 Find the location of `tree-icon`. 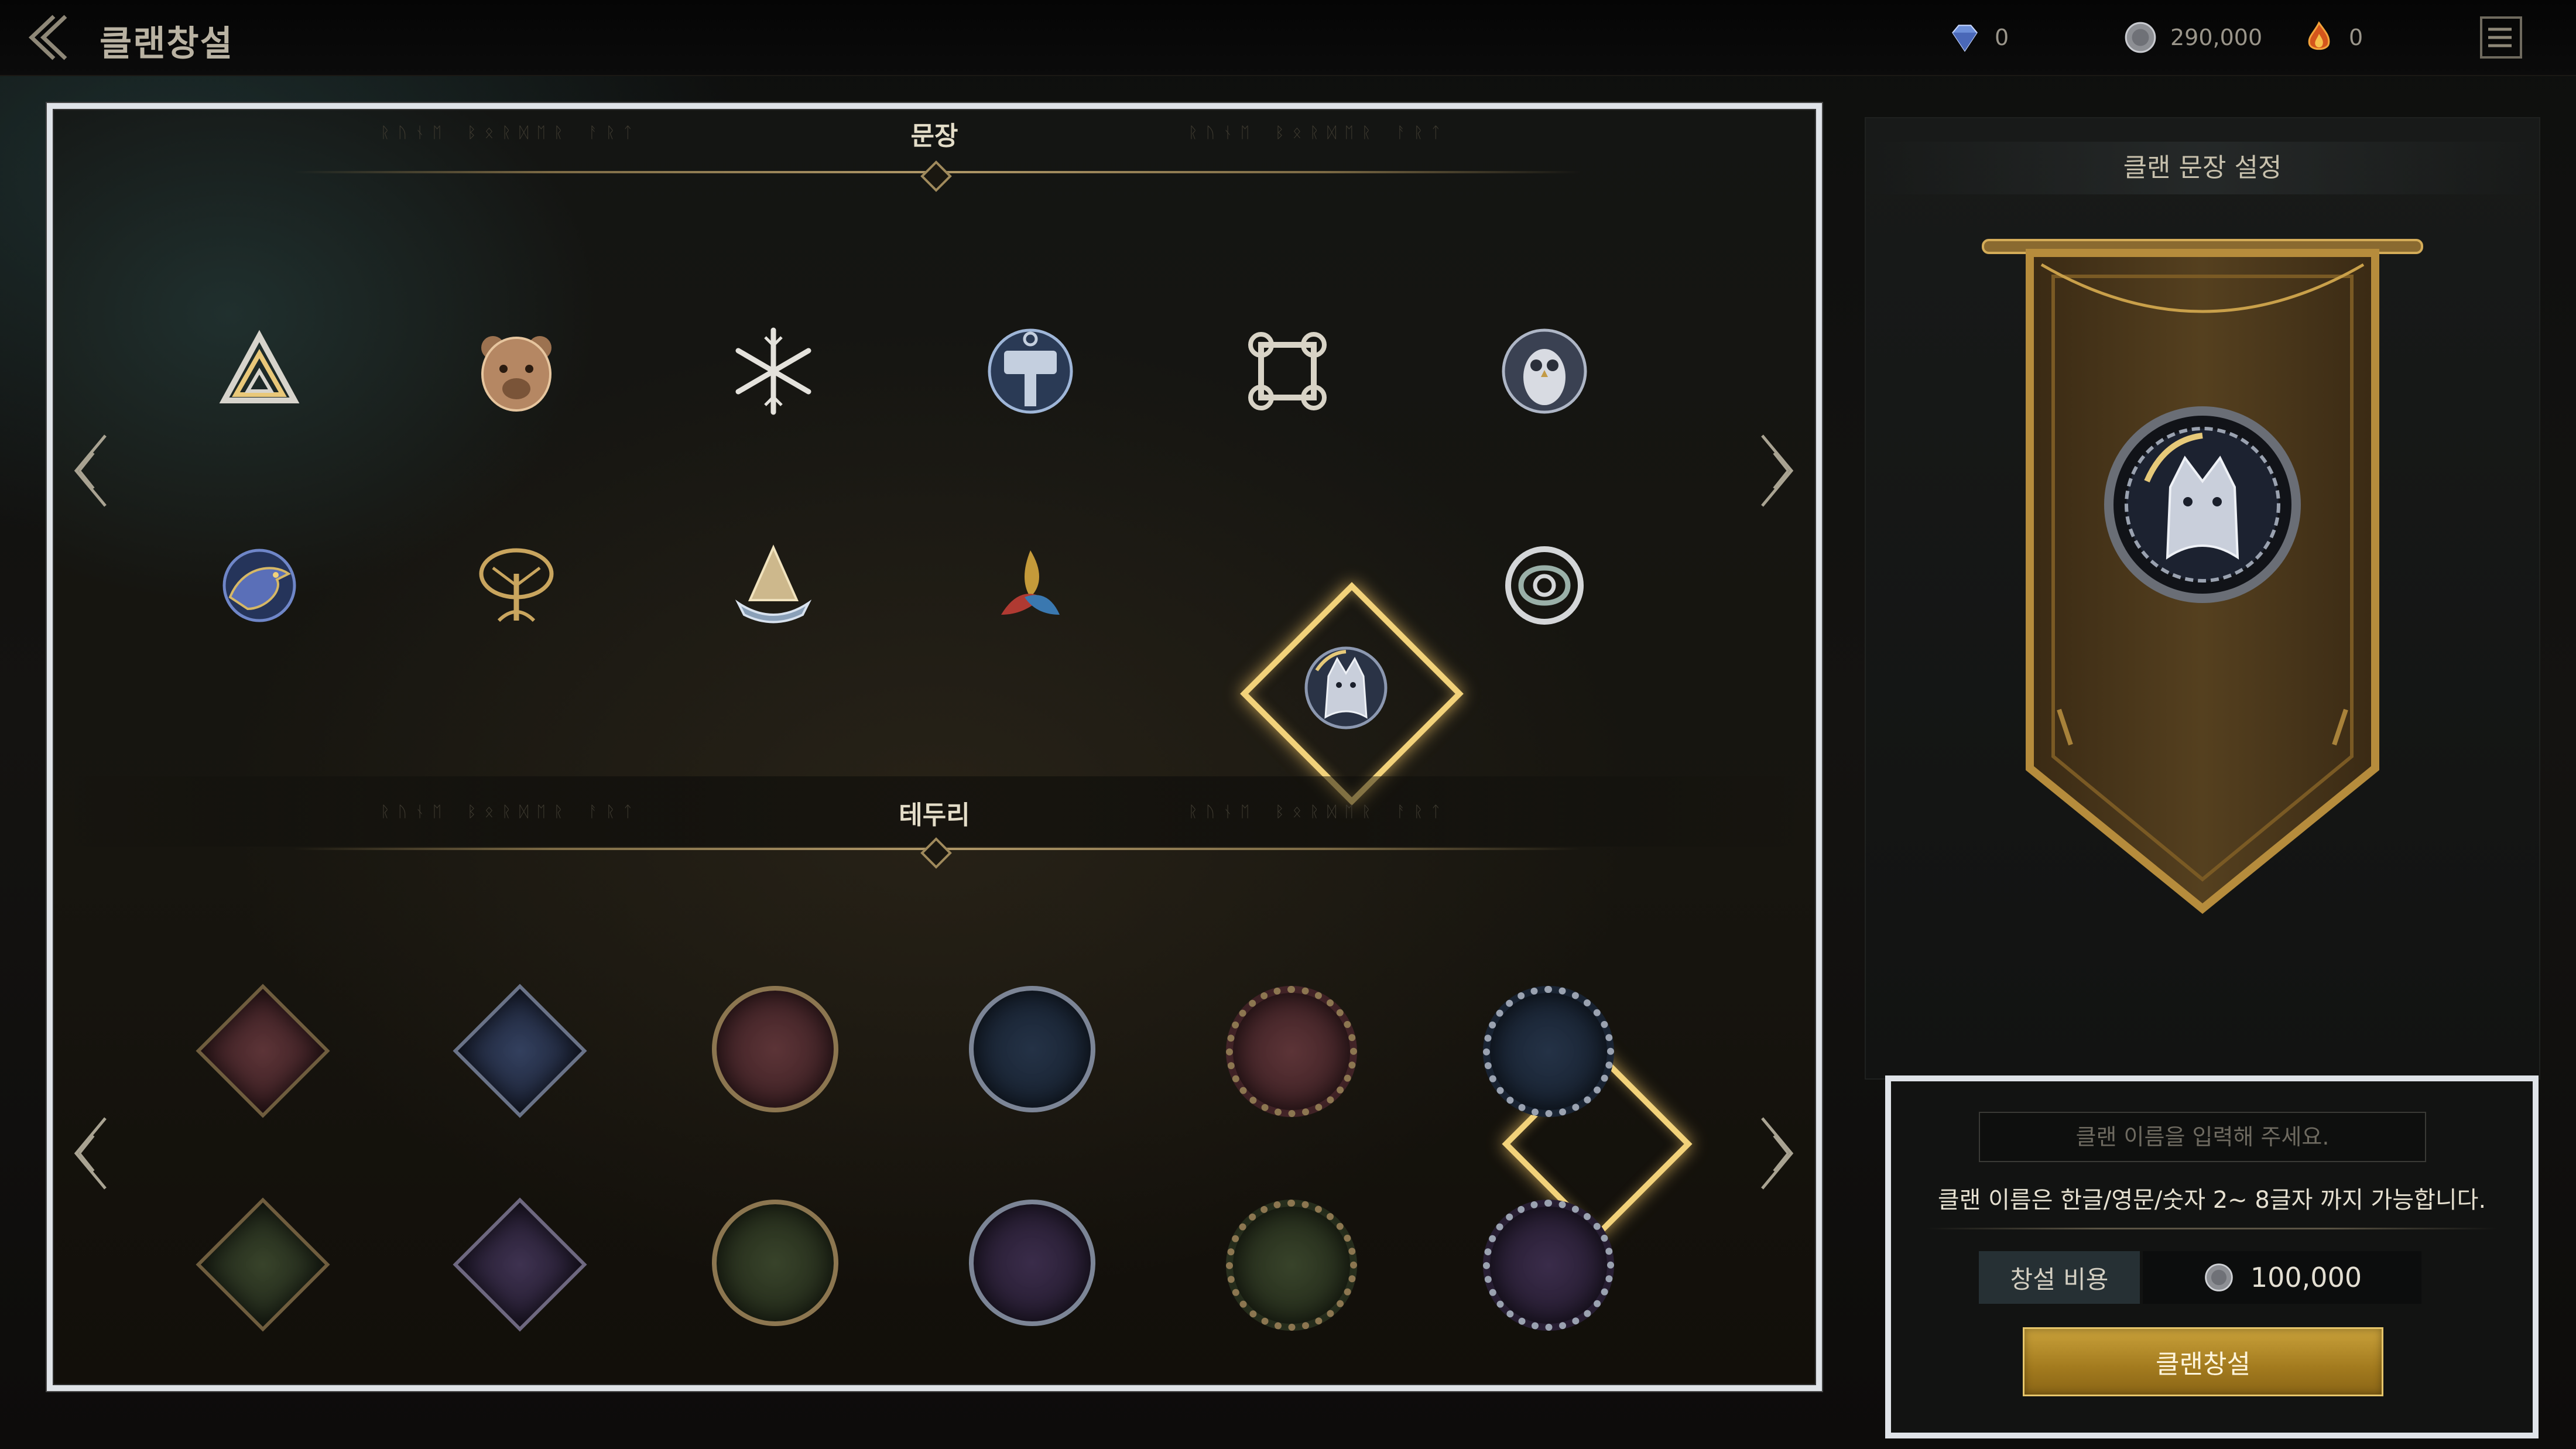

tree-icon is located at coordinates (516, 585).